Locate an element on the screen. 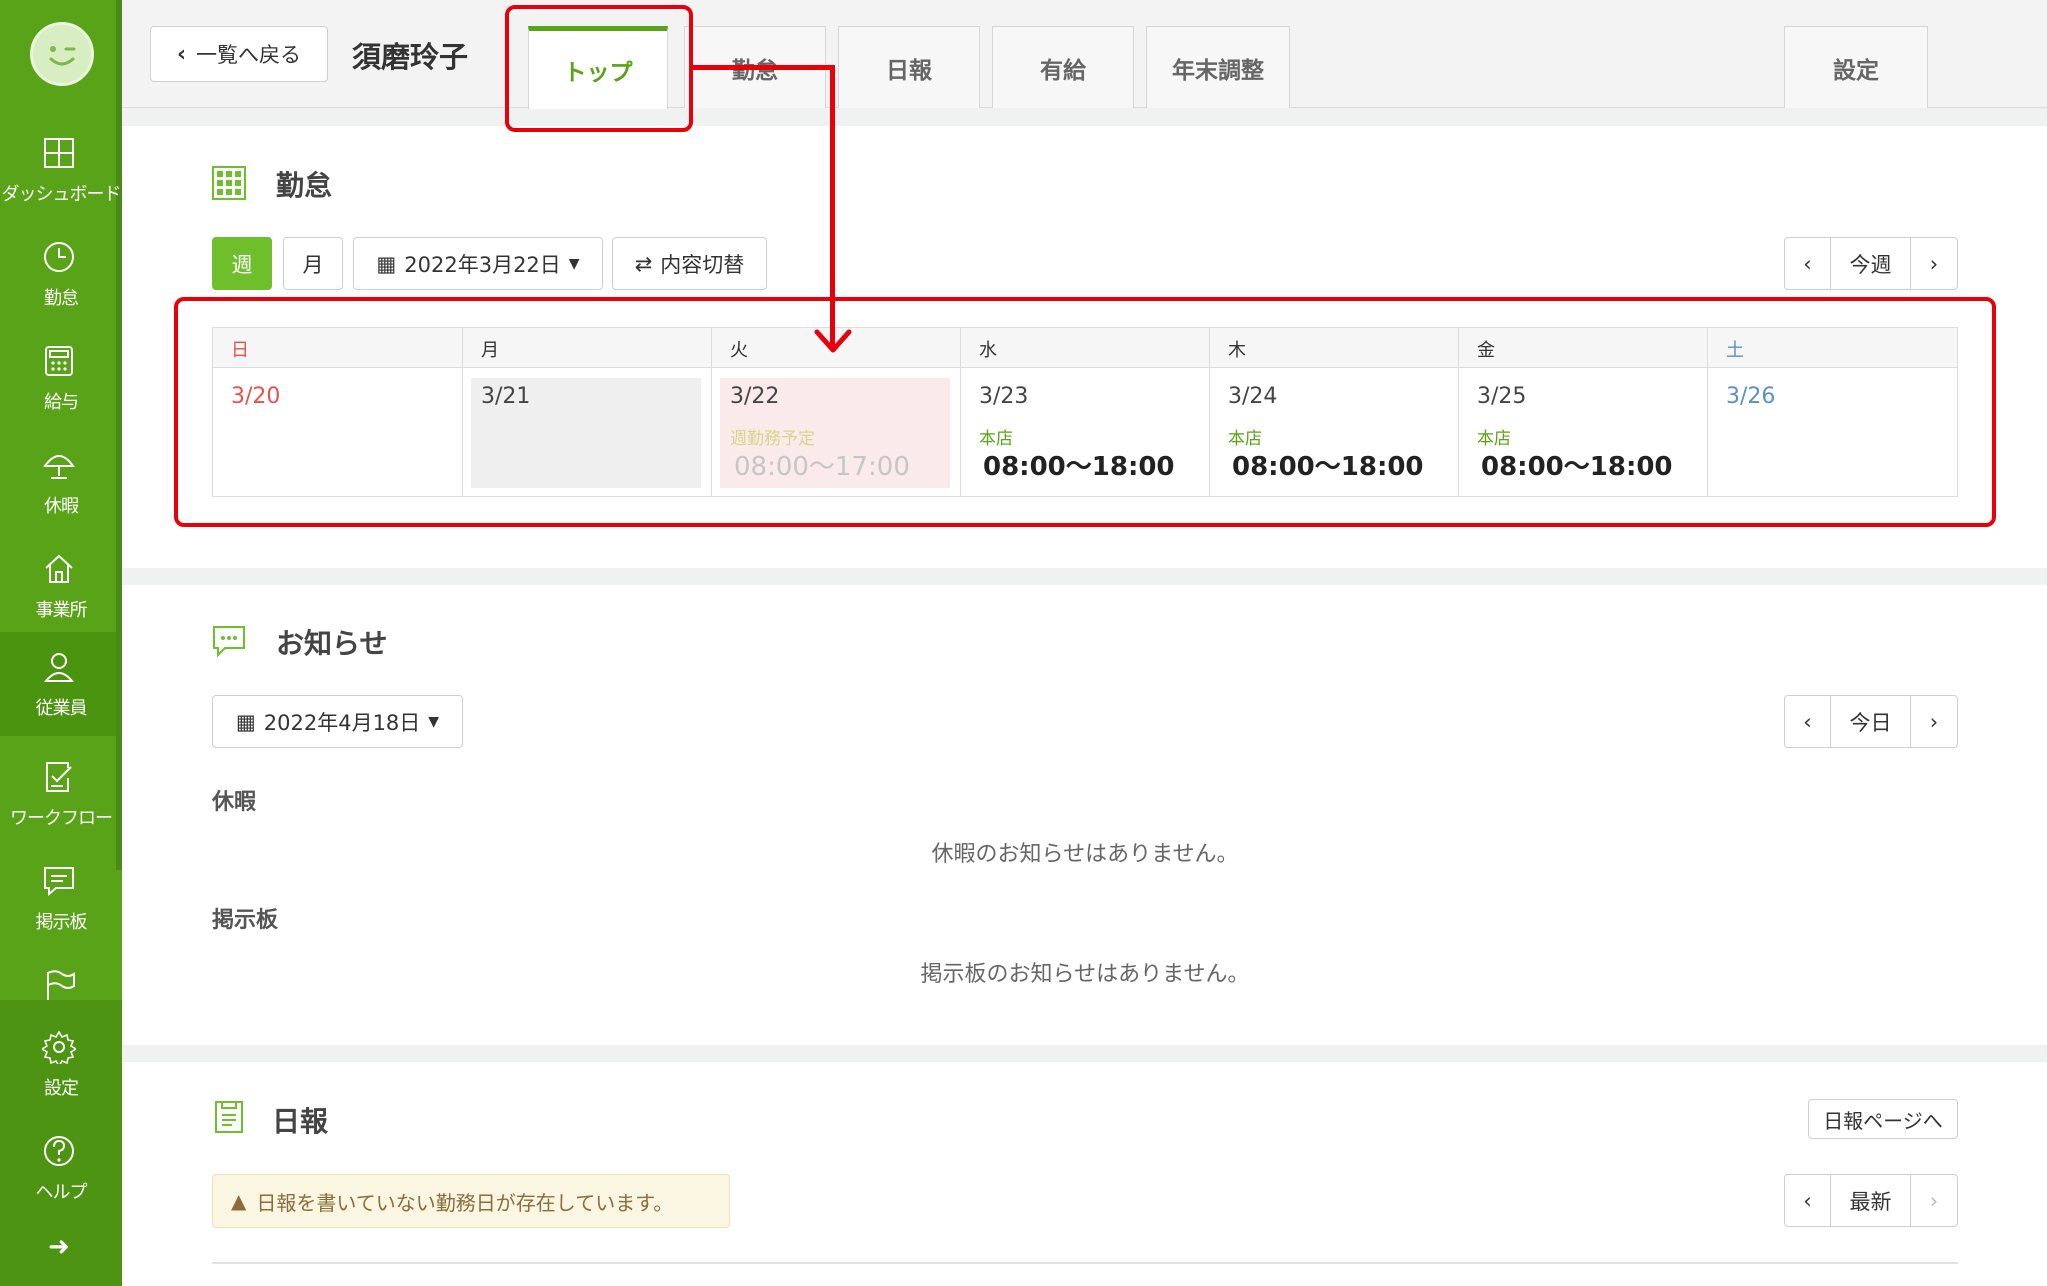  top-bar: ‹ 一覧へ戻る 須磨玲子 トップ 勤怠 日報 有給 年末調整 設定 is located at coordinates (1084, 54).